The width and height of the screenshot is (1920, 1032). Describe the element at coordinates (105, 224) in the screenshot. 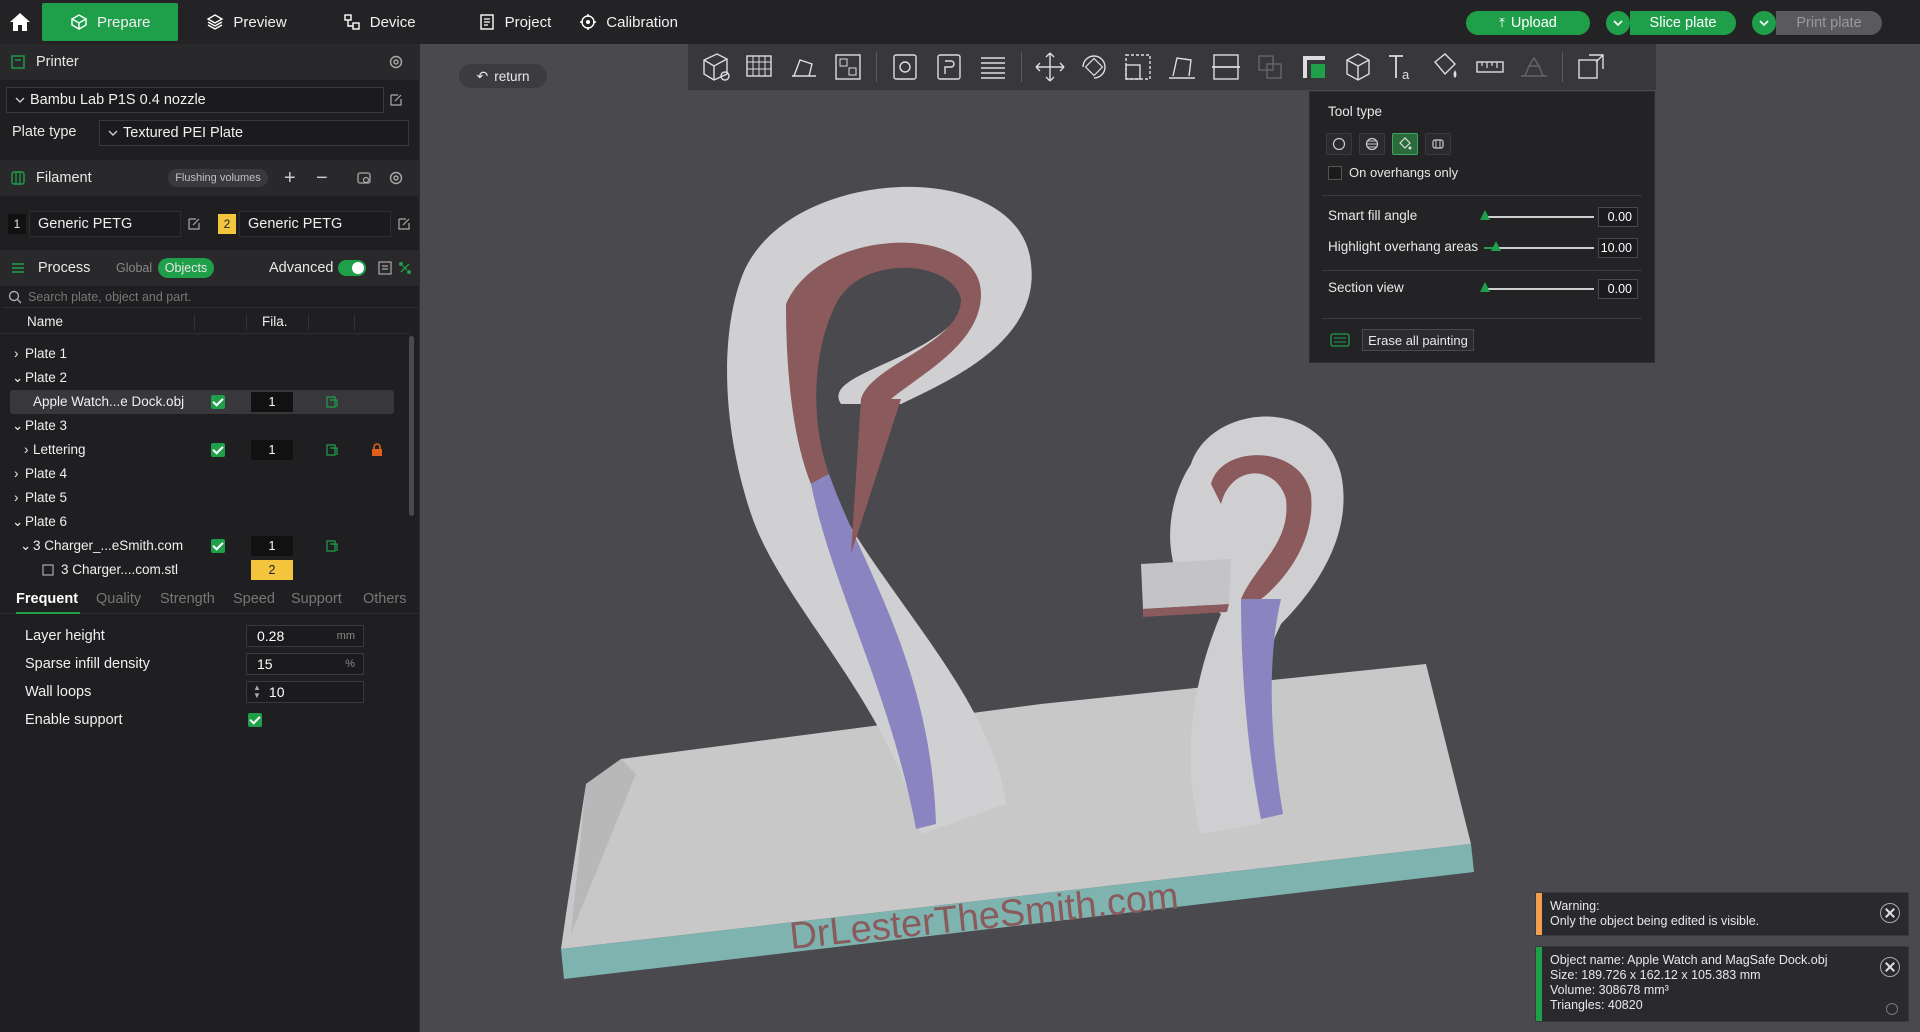

I see `filament-select-1: Generic PETG` at that location.